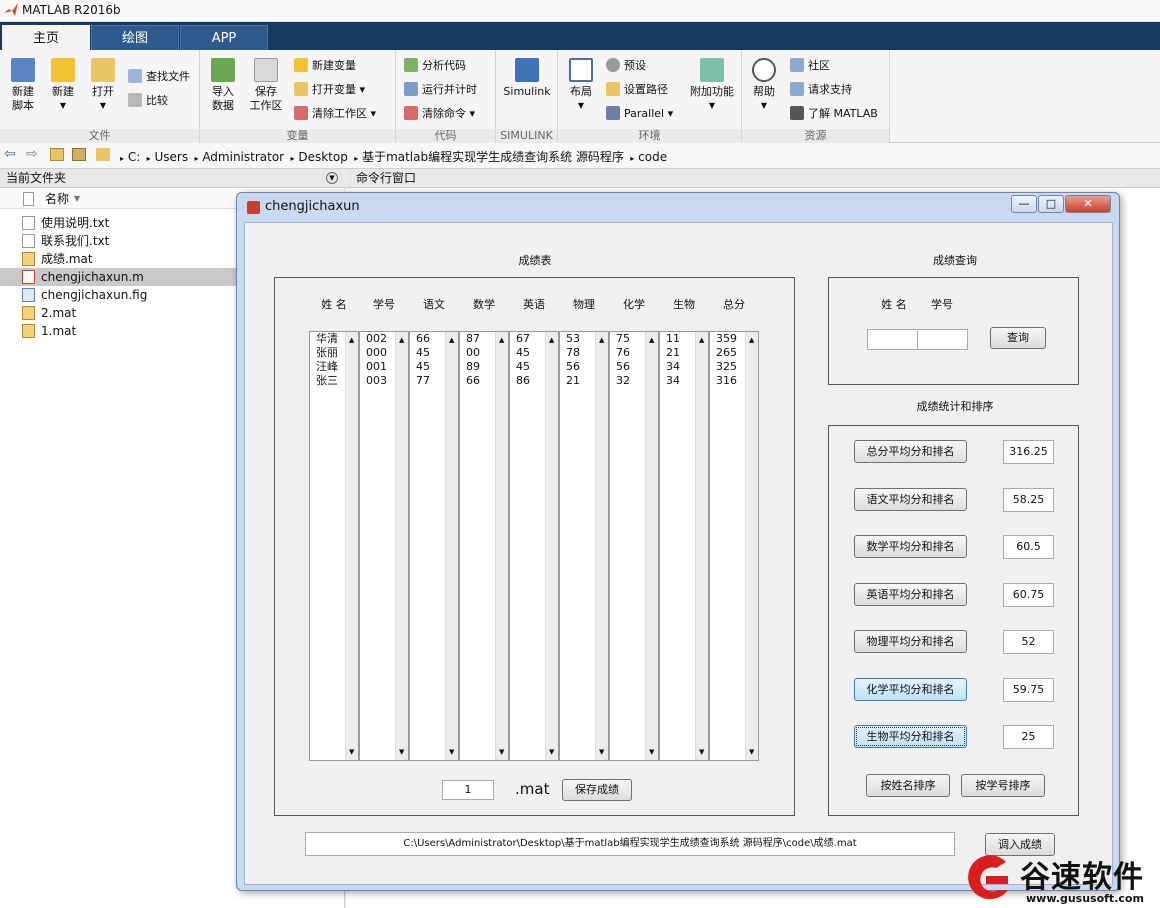 The height and width of the screenshot is (908, 1160). What do you see at coordinates (1028, 690) in the screenshot?
I see `chemistry-average-value: 59.75` at bounding box center [1028, 690].